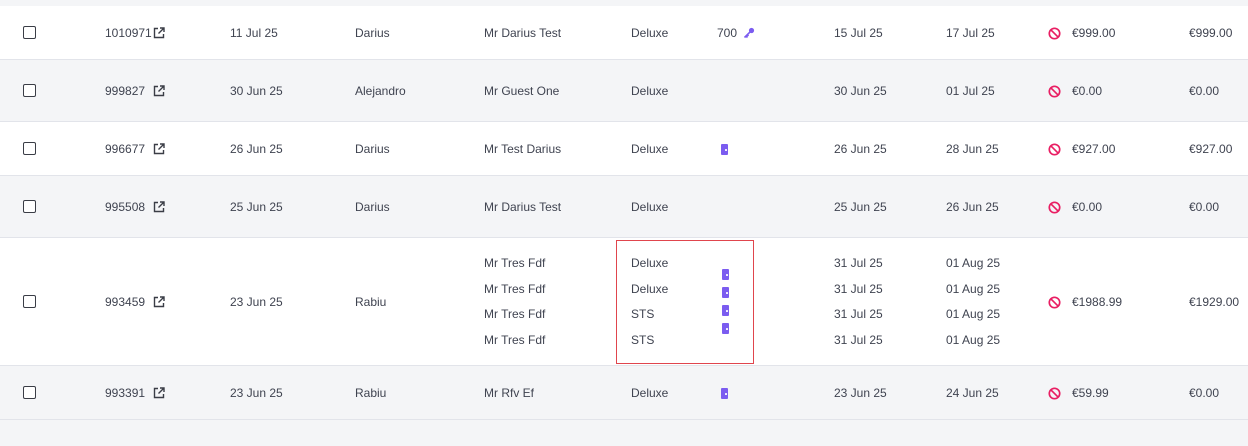  I want to click on table-footer, so click(624, 433).